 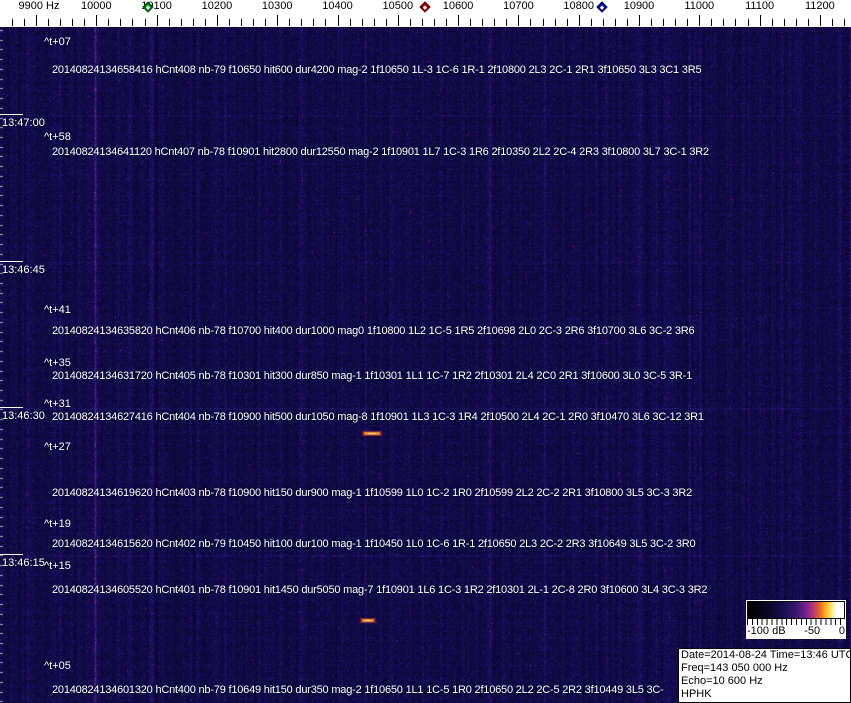 I want to click on event-time-offset-label: ^t+07, so click(x=57, y=42).